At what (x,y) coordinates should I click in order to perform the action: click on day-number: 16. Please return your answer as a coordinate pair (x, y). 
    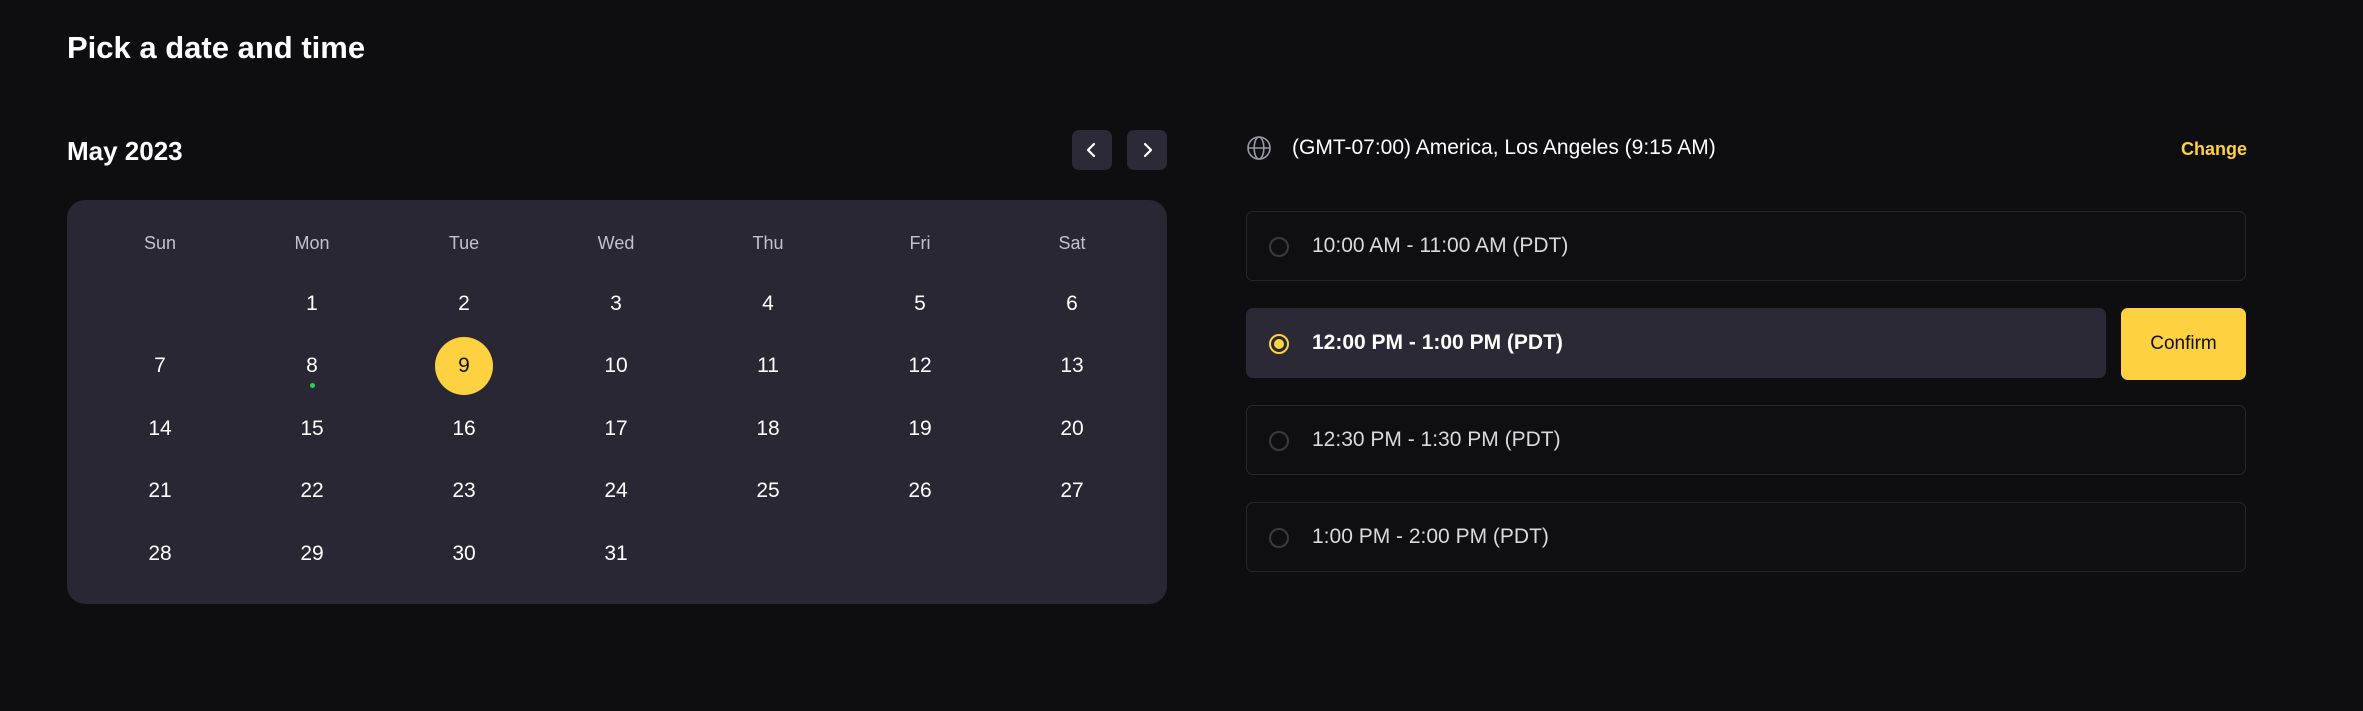
    Looking at the image, I should click on (464, 428).